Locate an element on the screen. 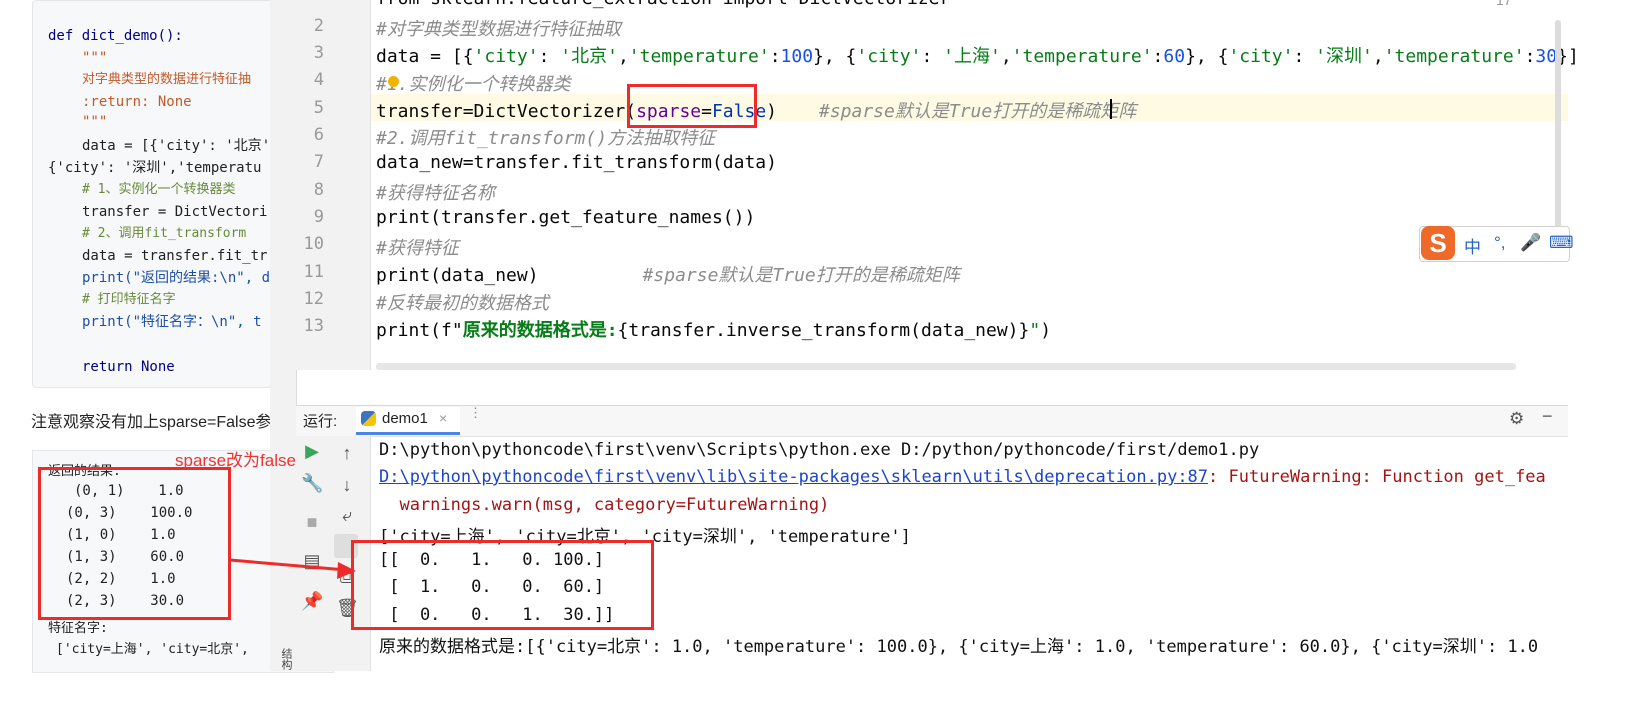  tab-more-icon: ⋮ is located at coordinates (475, 413).